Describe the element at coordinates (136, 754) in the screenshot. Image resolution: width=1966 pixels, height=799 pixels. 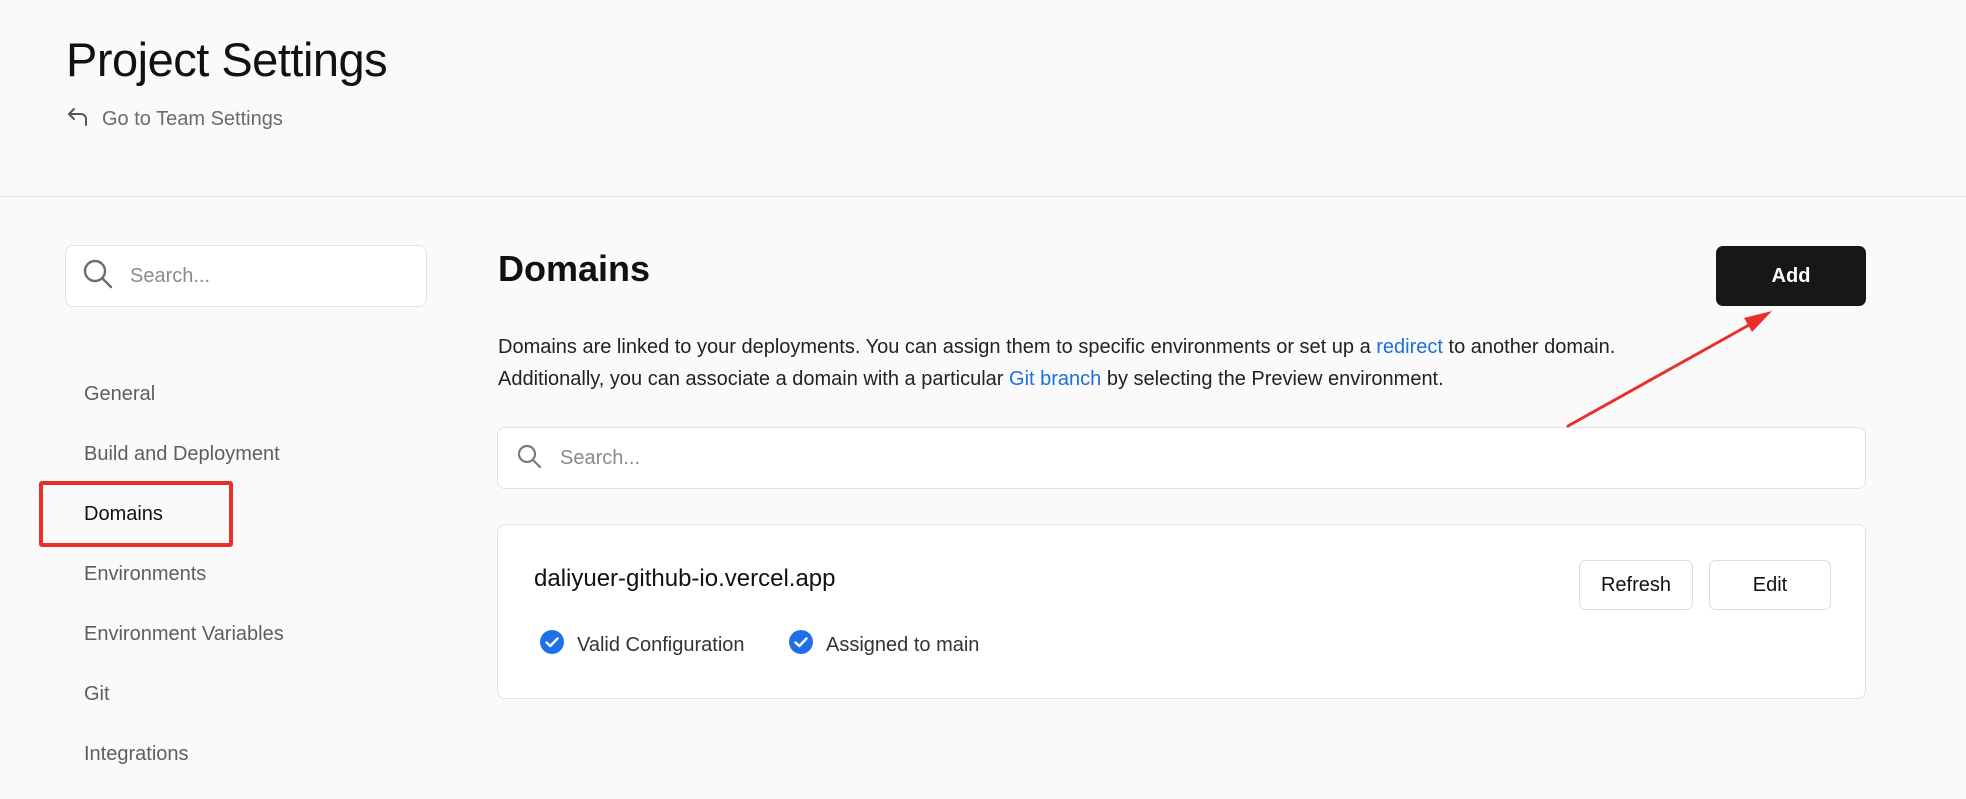
I see `sidebar-item-integrations: Integrations` at that location.